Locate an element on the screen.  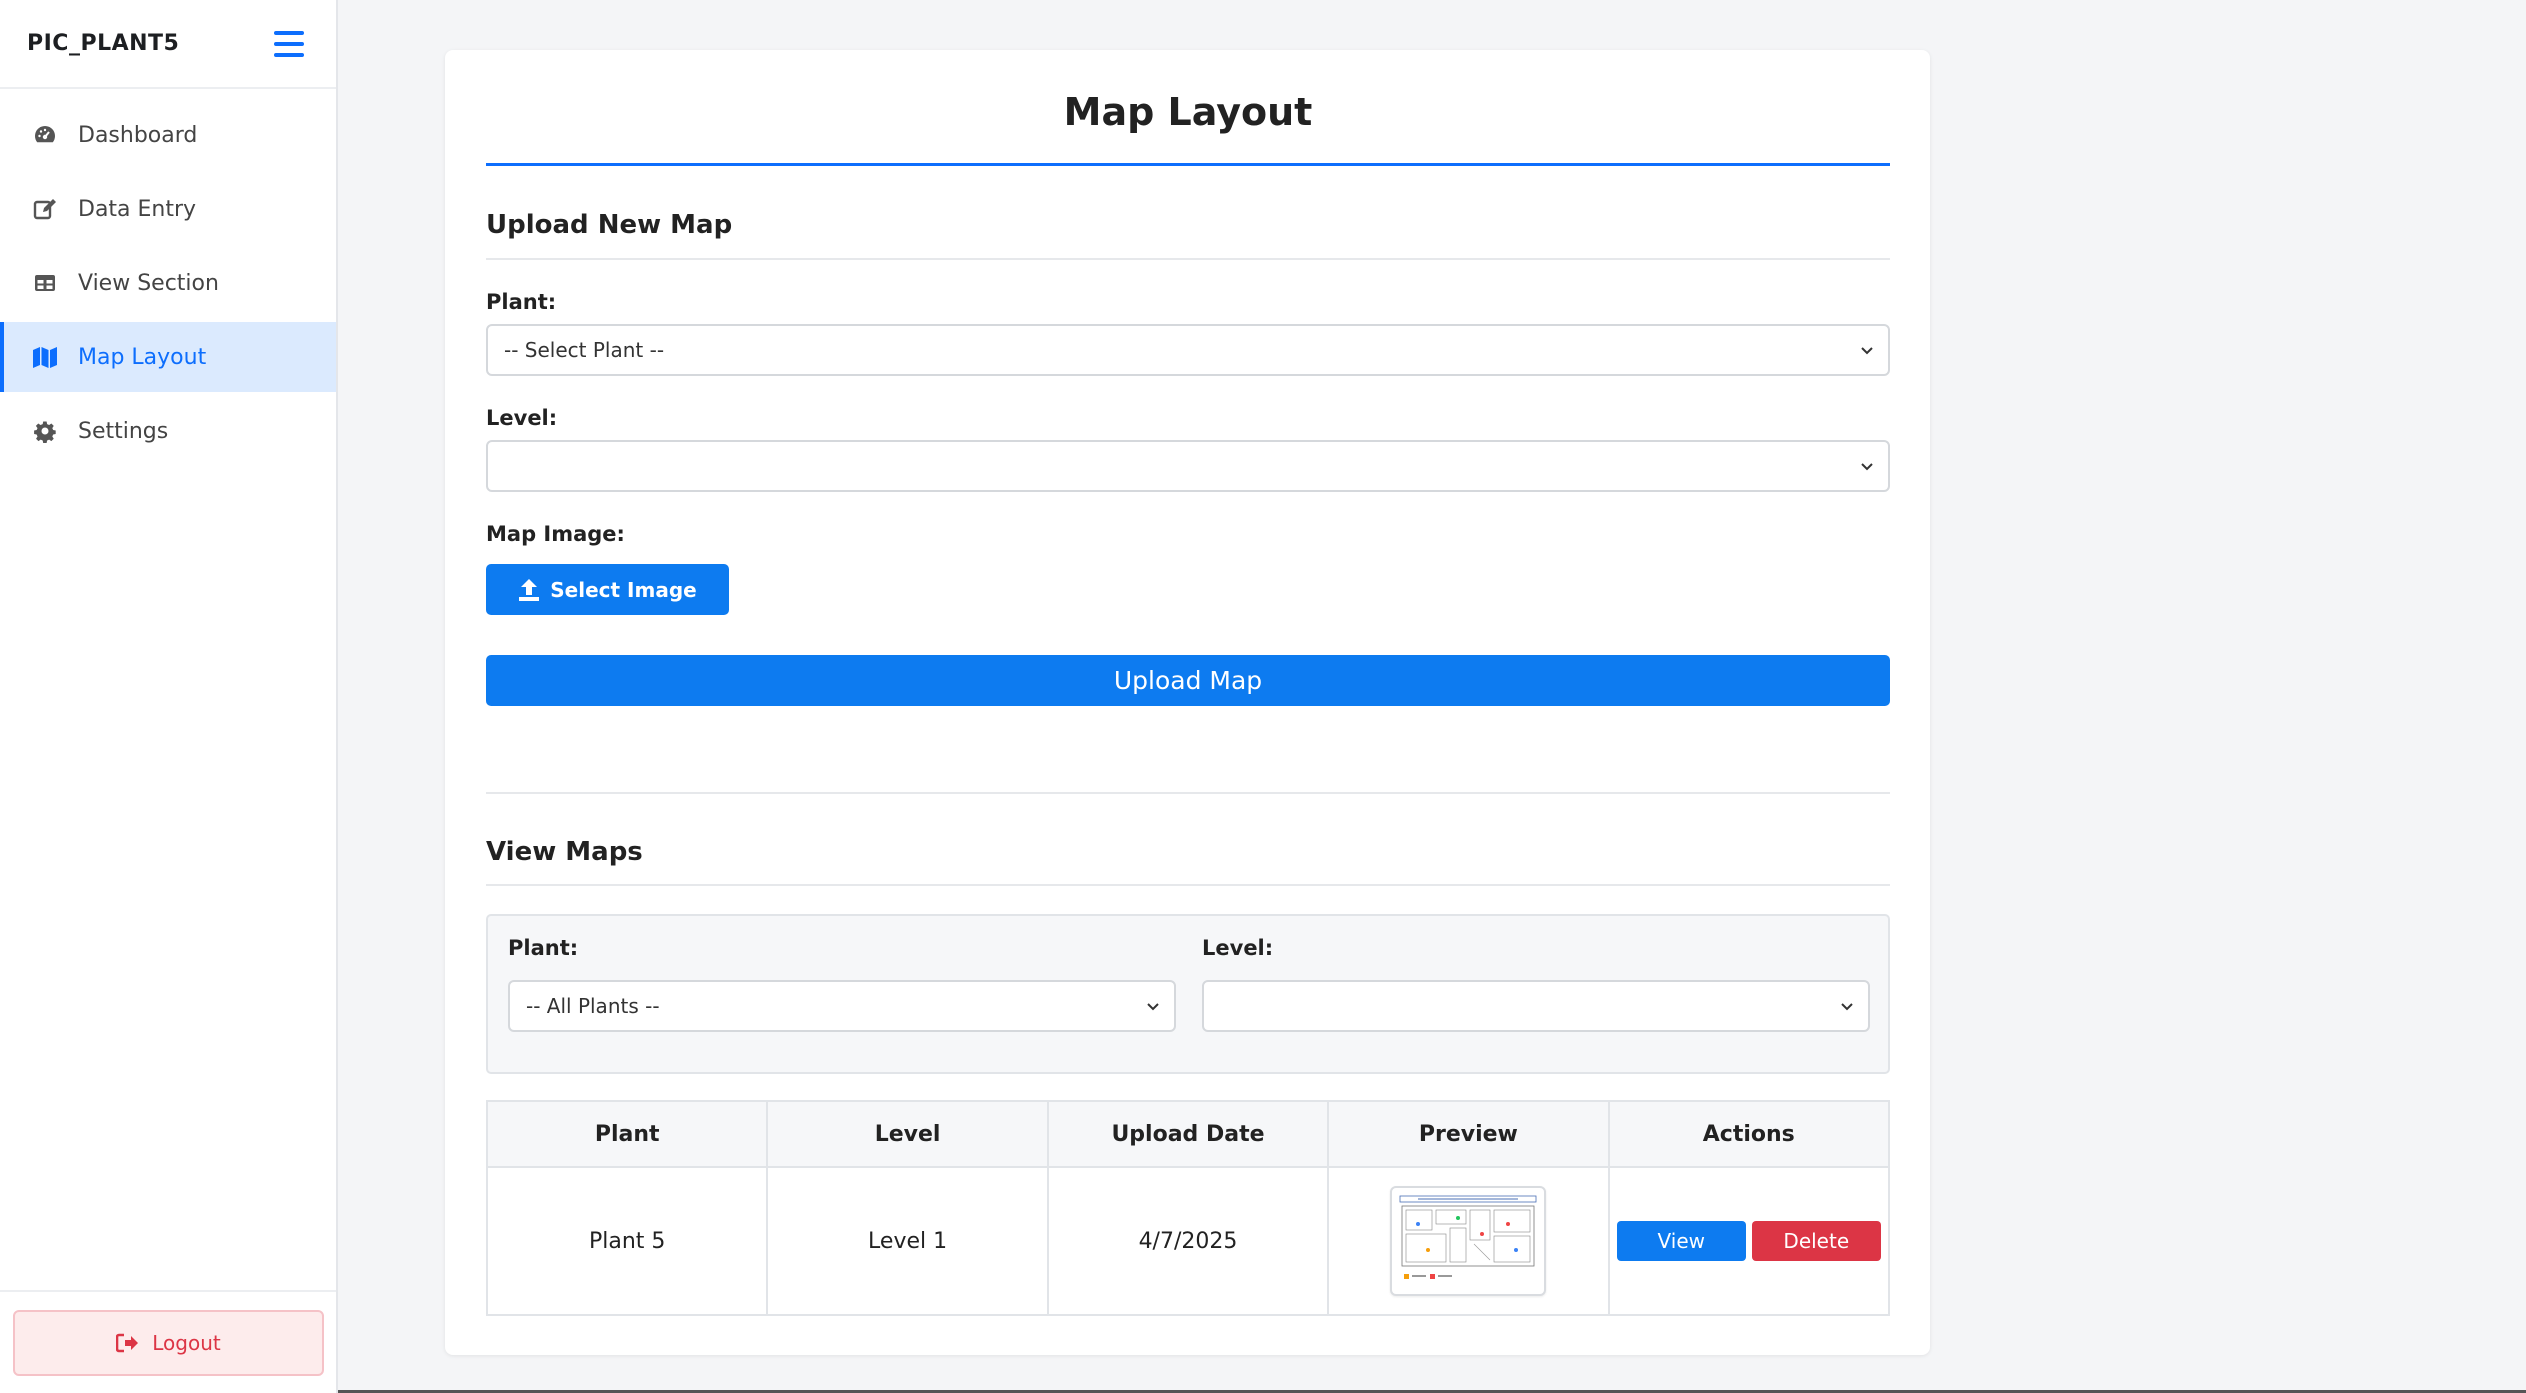
upload-icon is located at coordinates (529, 590).